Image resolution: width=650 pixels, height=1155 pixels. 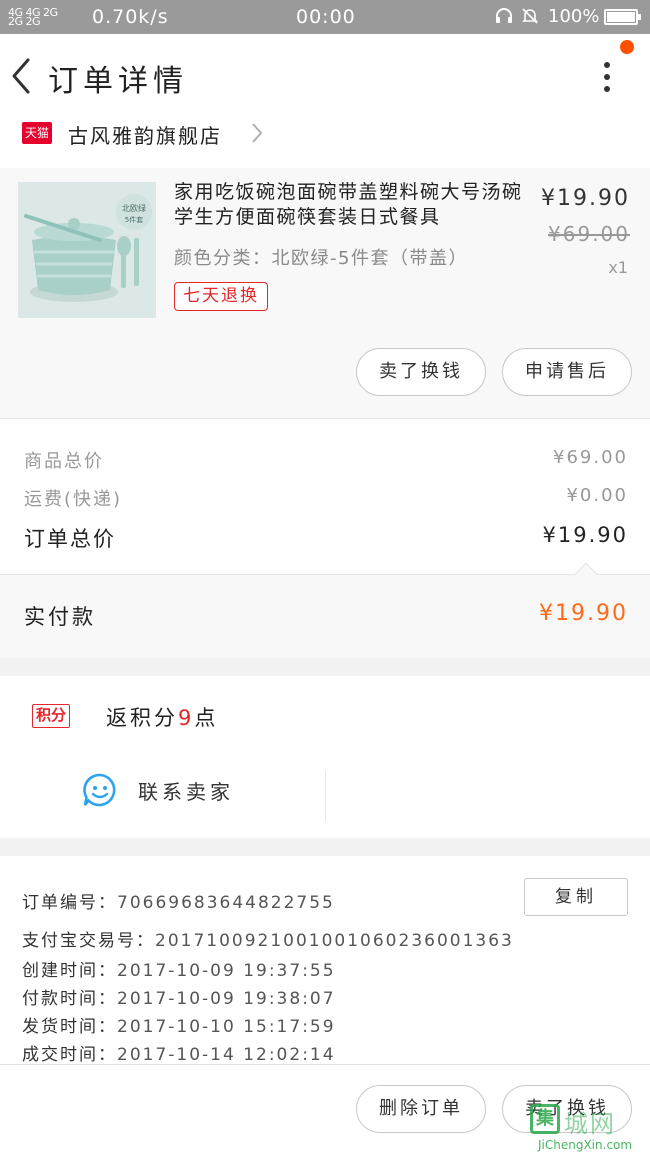 I want to click on chat-smile-icon, so click(x=99, y=790).